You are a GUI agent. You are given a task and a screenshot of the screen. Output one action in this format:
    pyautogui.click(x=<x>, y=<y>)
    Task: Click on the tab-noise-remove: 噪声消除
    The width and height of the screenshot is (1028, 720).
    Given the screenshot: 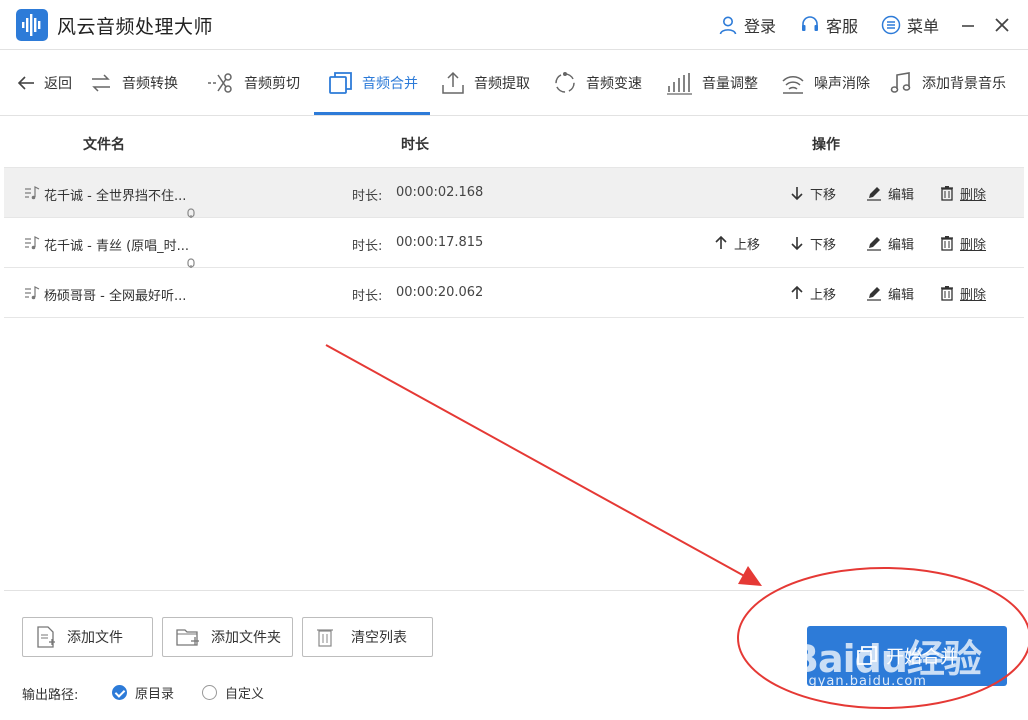 What is the action you would take?
    pyautogui.click(x=825, y=83)
    